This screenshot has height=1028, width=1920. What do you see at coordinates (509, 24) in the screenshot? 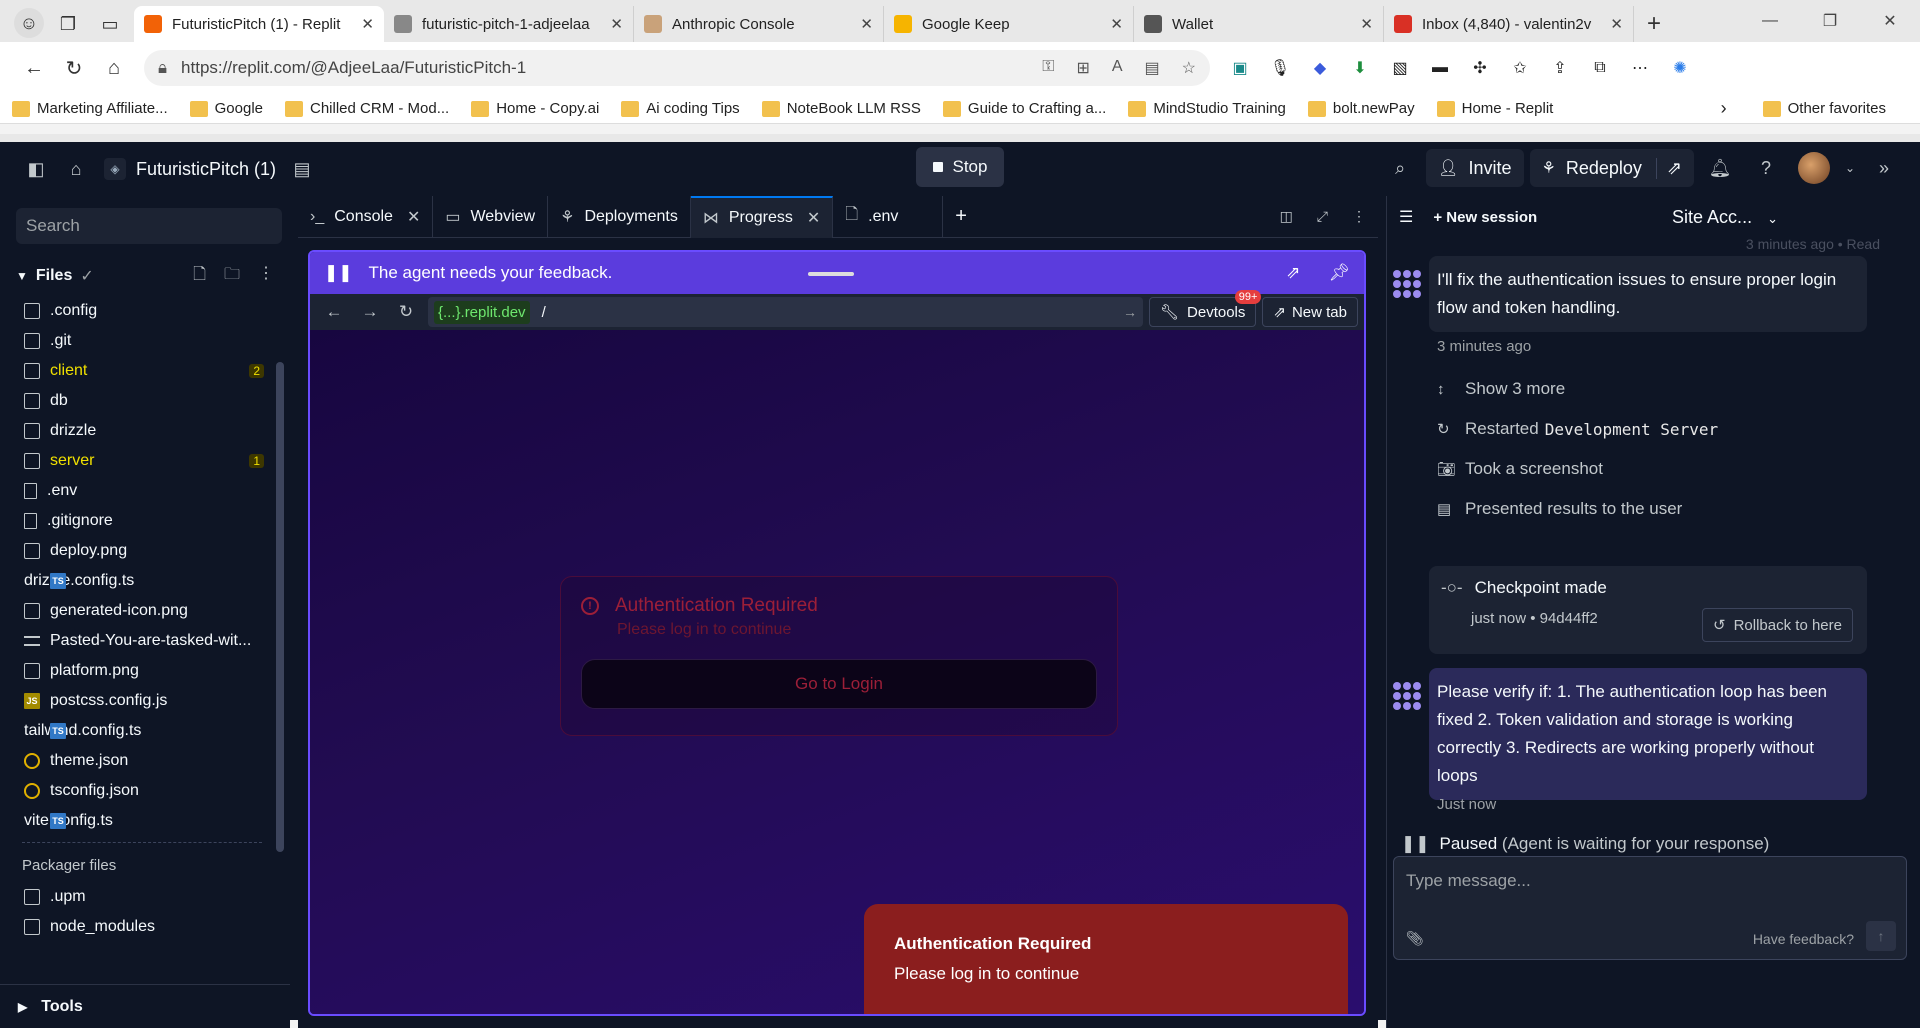
I see `browser-tab: futuristic-pitch-1-adjeelaa ✕` at bounding box center [509, 24].